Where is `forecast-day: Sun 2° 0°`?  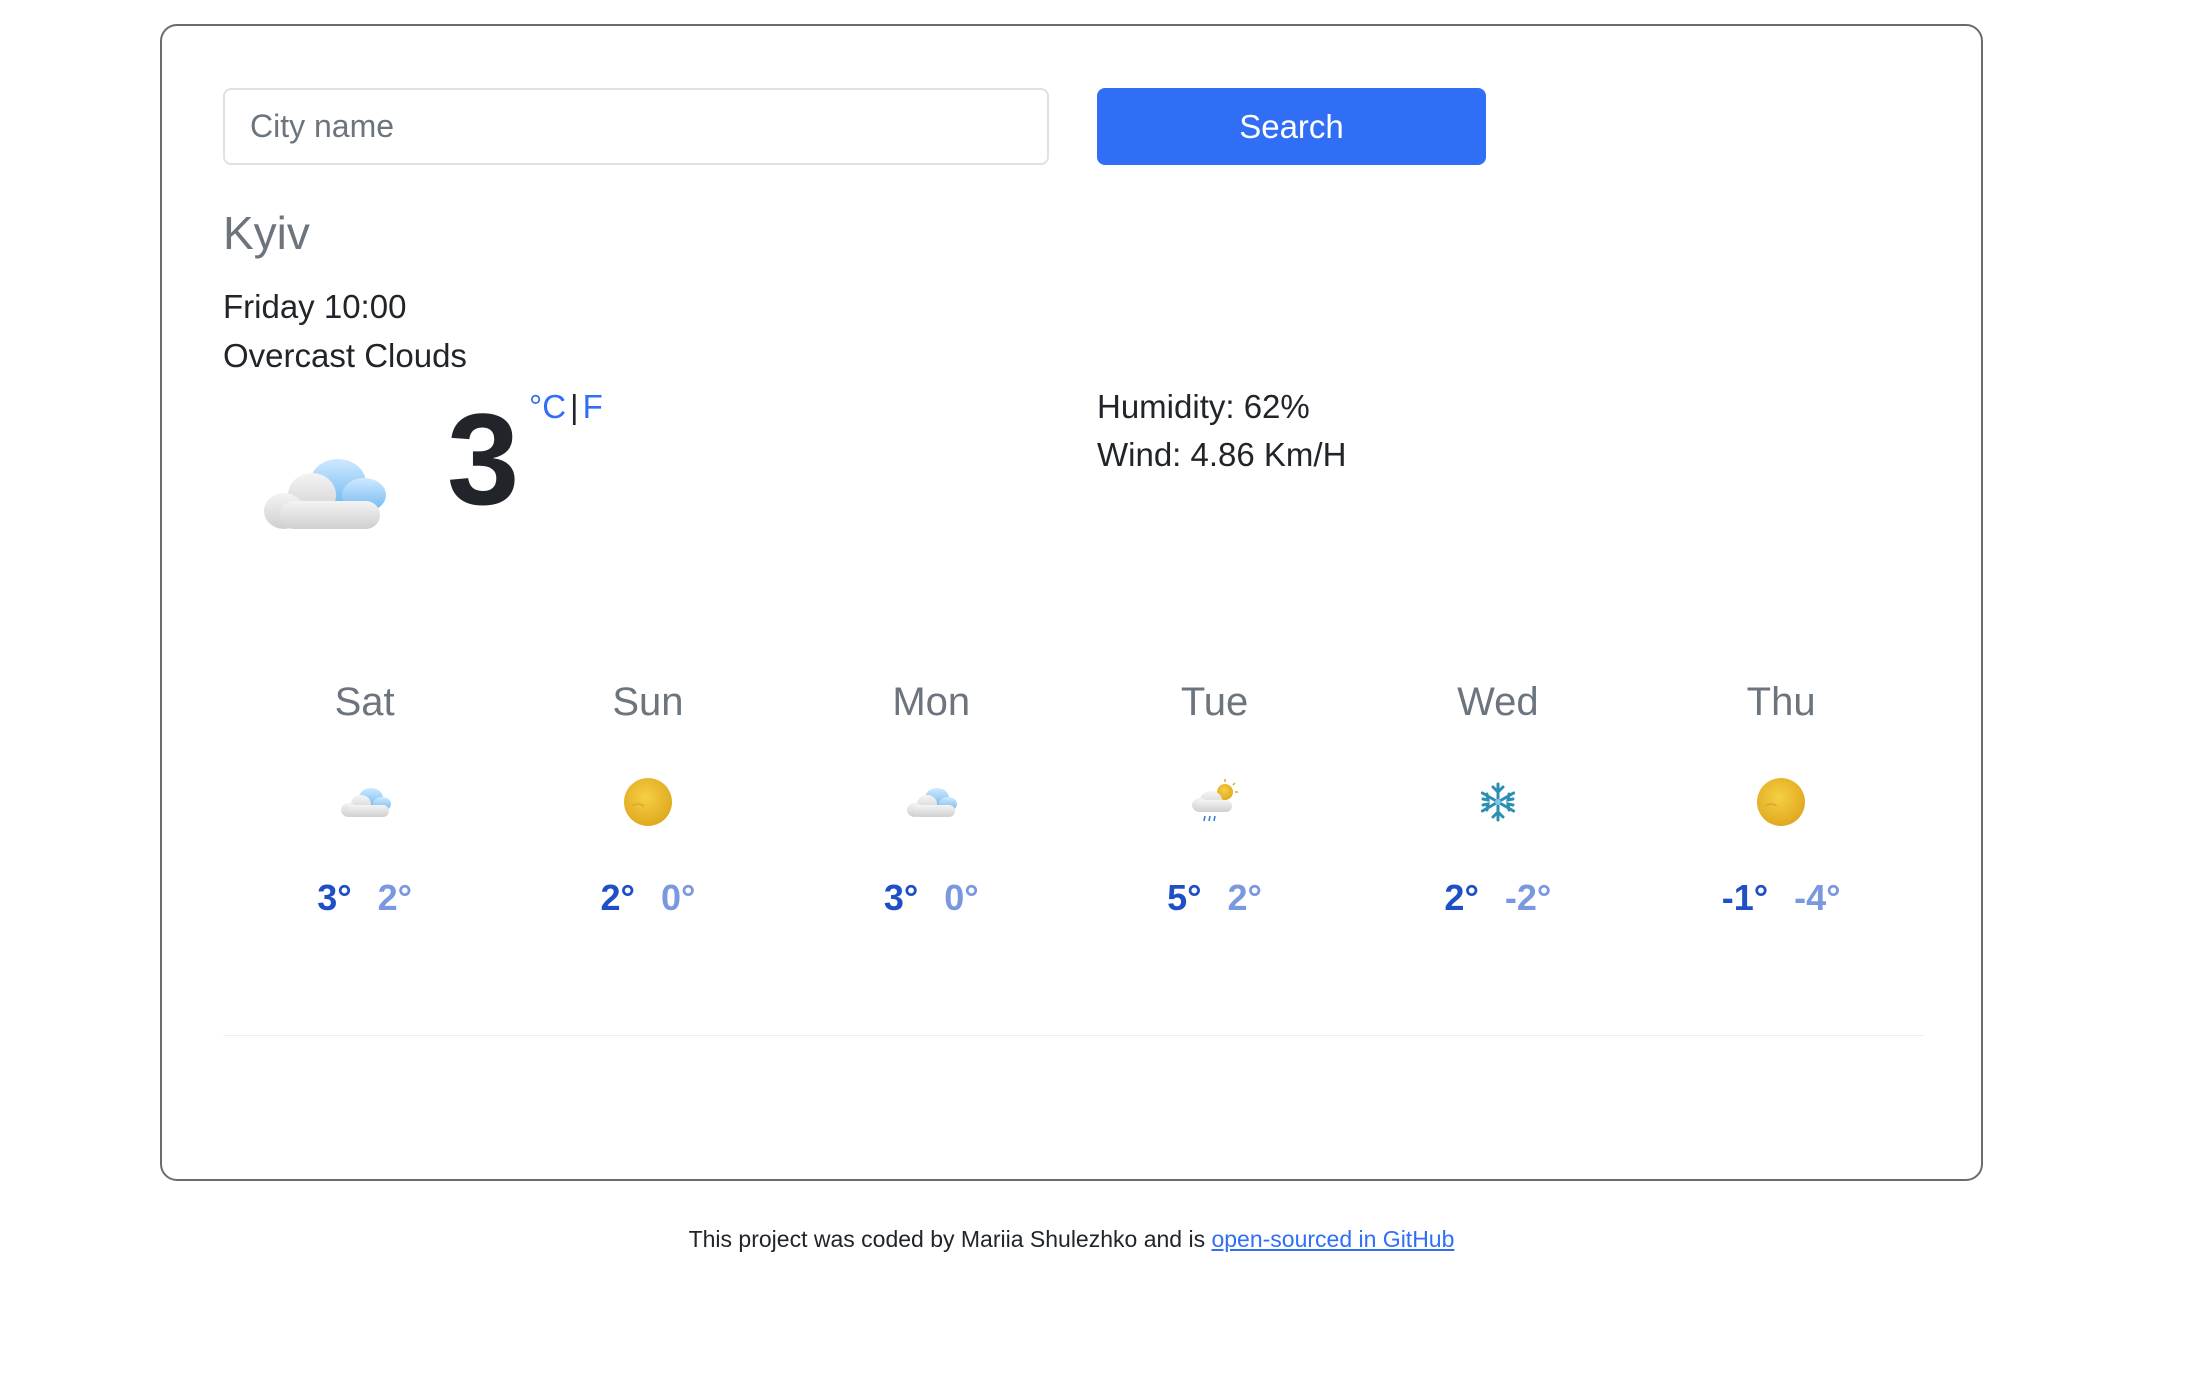
forecast-day: Sun 2° 0° is located at coordinates (647, 813).